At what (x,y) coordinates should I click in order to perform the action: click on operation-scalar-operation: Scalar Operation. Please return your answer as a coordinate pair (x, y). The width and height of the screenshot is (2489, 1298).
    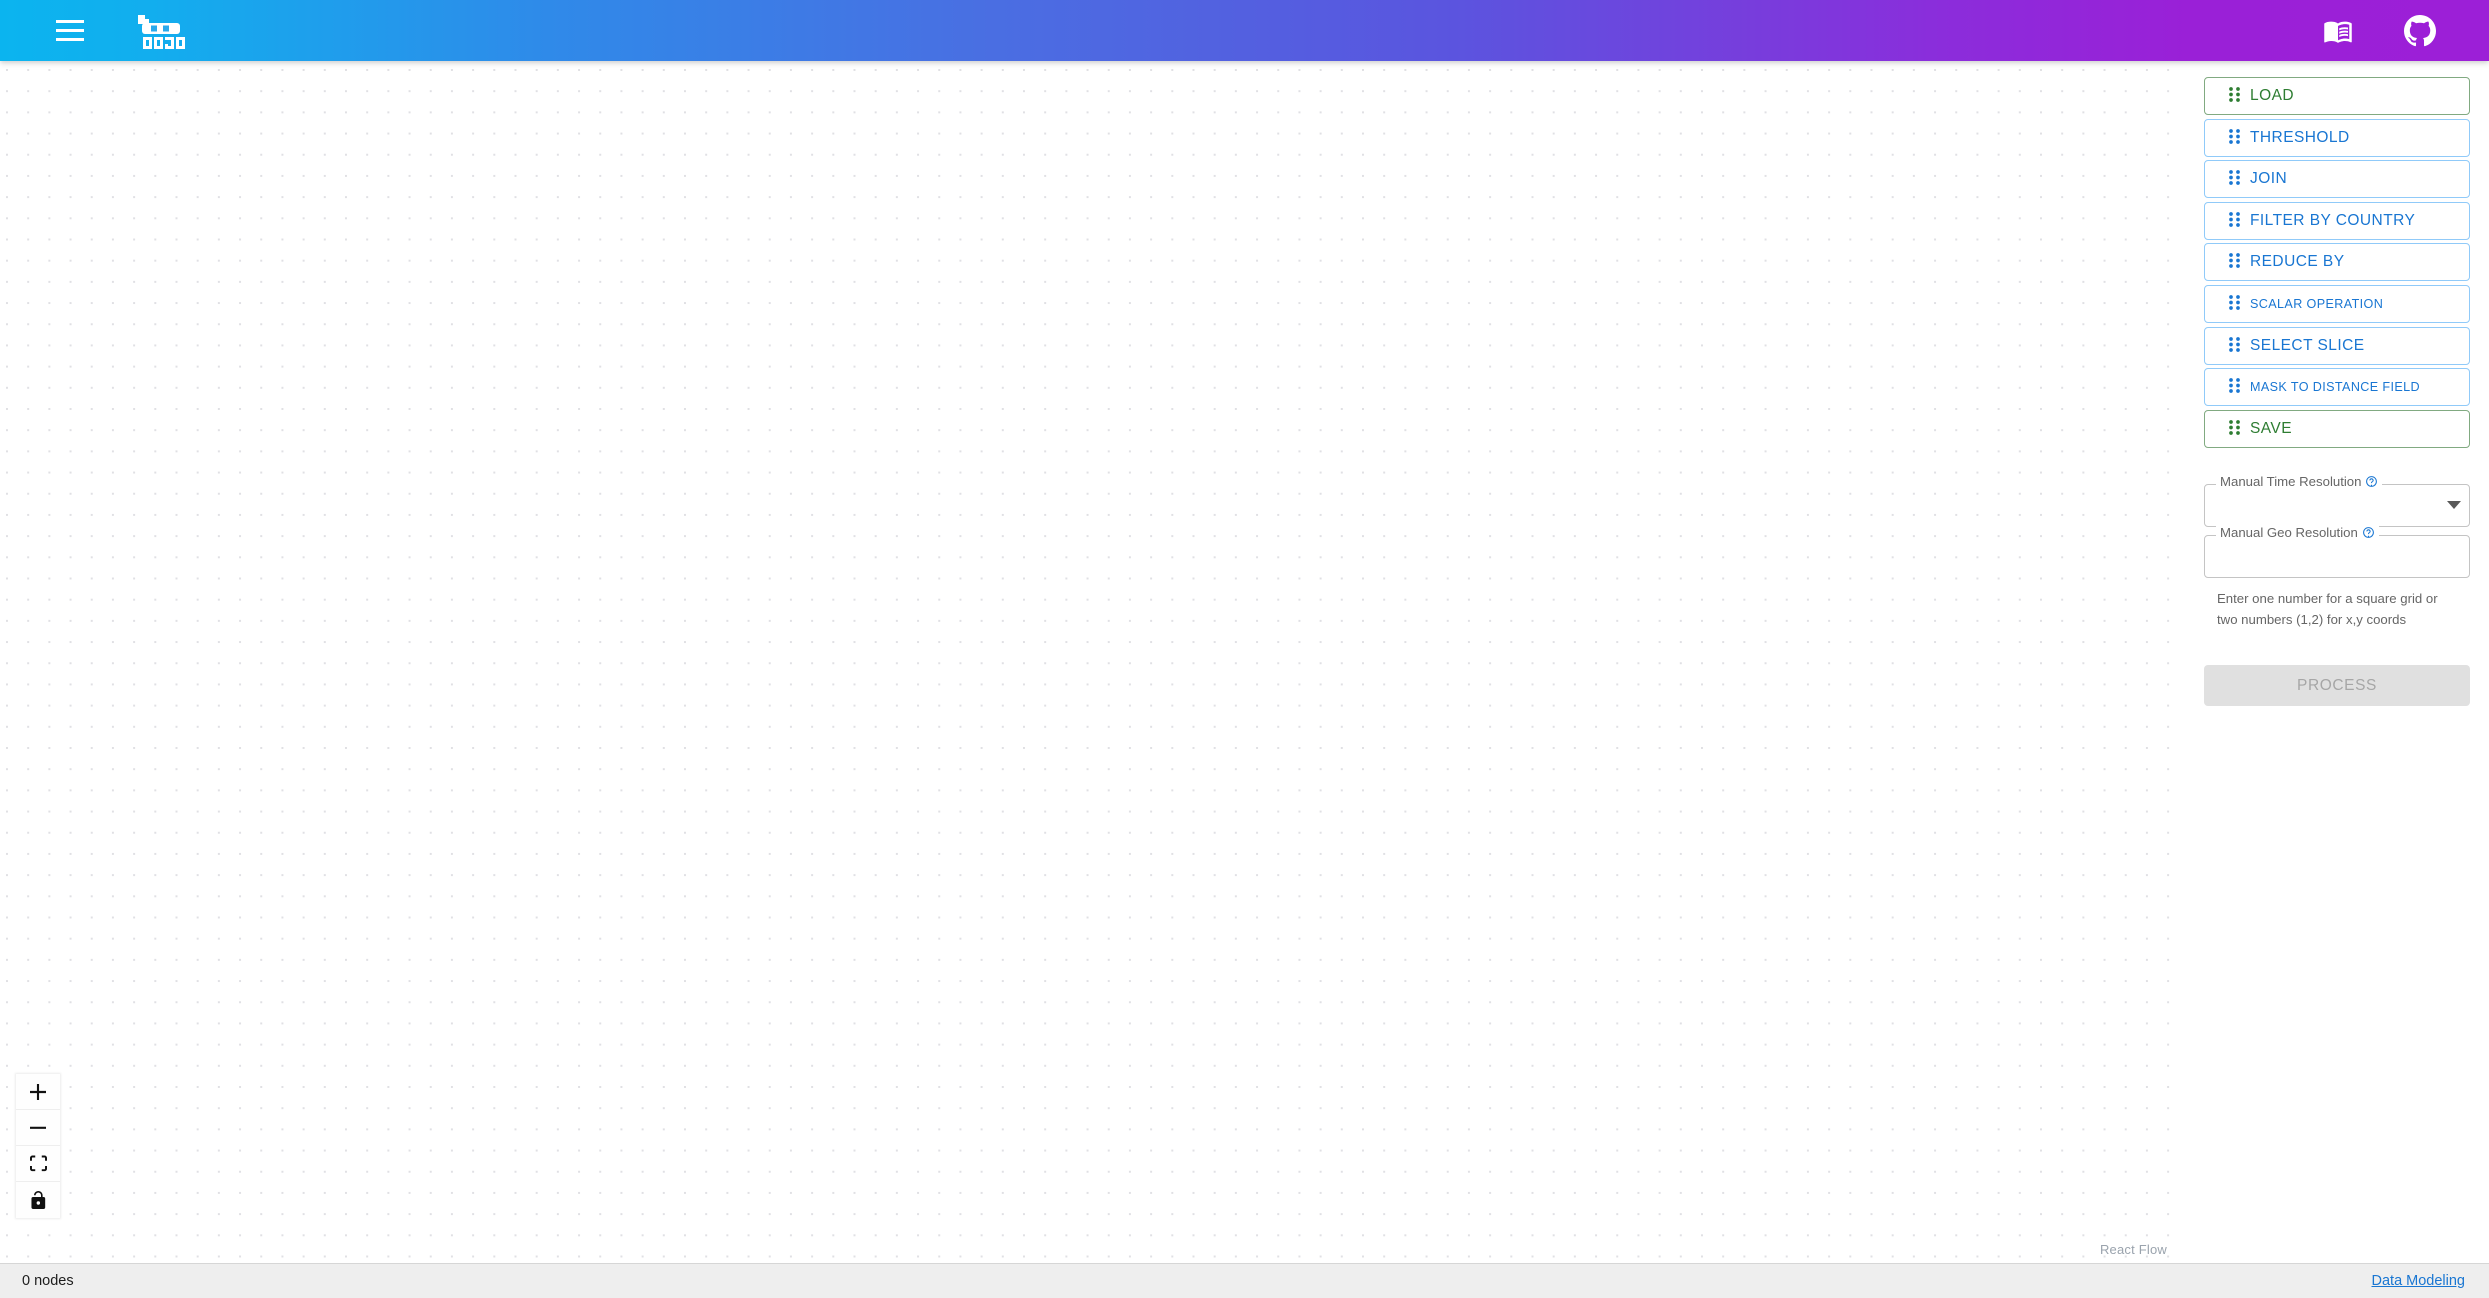
    Looking at the image, I should click on (2337, 303).